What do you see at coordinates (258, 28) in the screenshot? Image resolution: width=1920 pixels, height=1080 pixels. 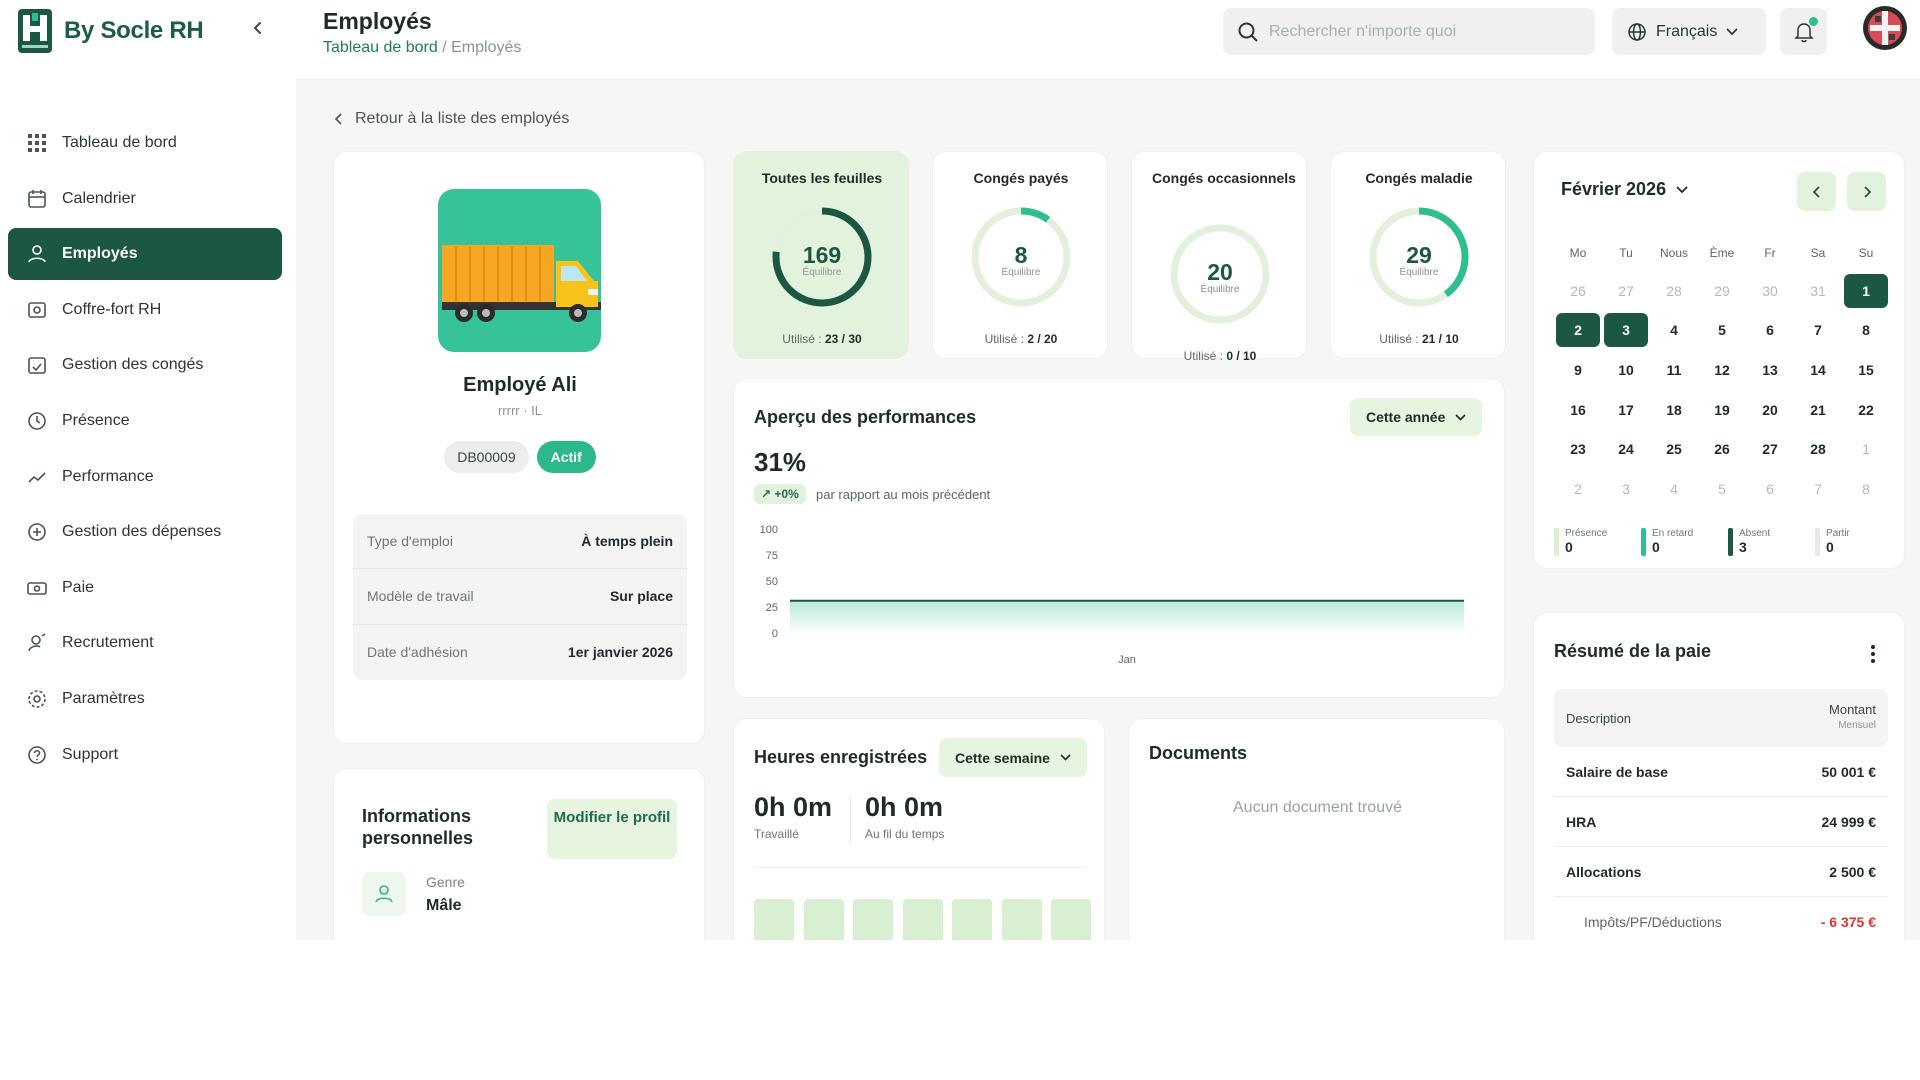 I see `collapse-sidebar-button` at bounding box center [258, 28].